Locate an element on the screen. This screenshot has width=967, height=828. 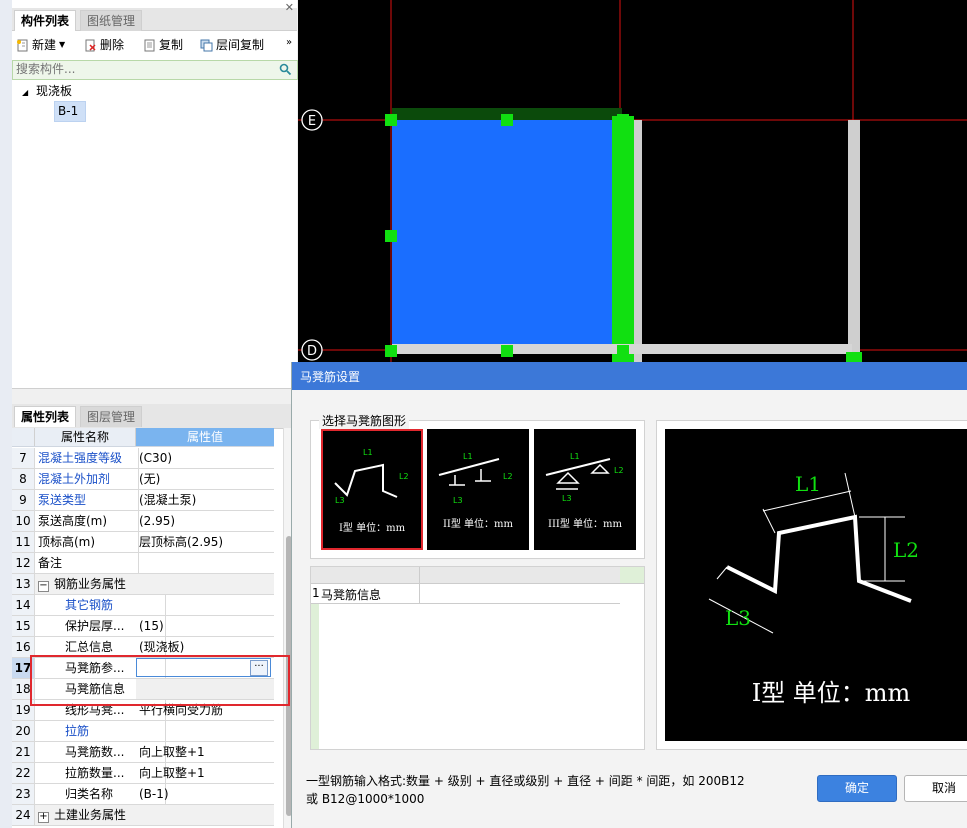
property-name: 泵送高度(m) is located at coordinates (87, 521).